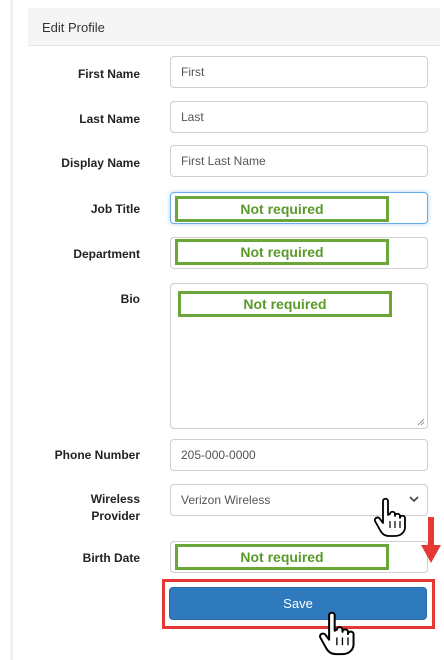 The width and height of the screenshot is (444, 660). What do you see at coordinates (299, 455) in the screenshot?
I see `phone-number-field: 205-000-0000` at bounding box center [299, 455].